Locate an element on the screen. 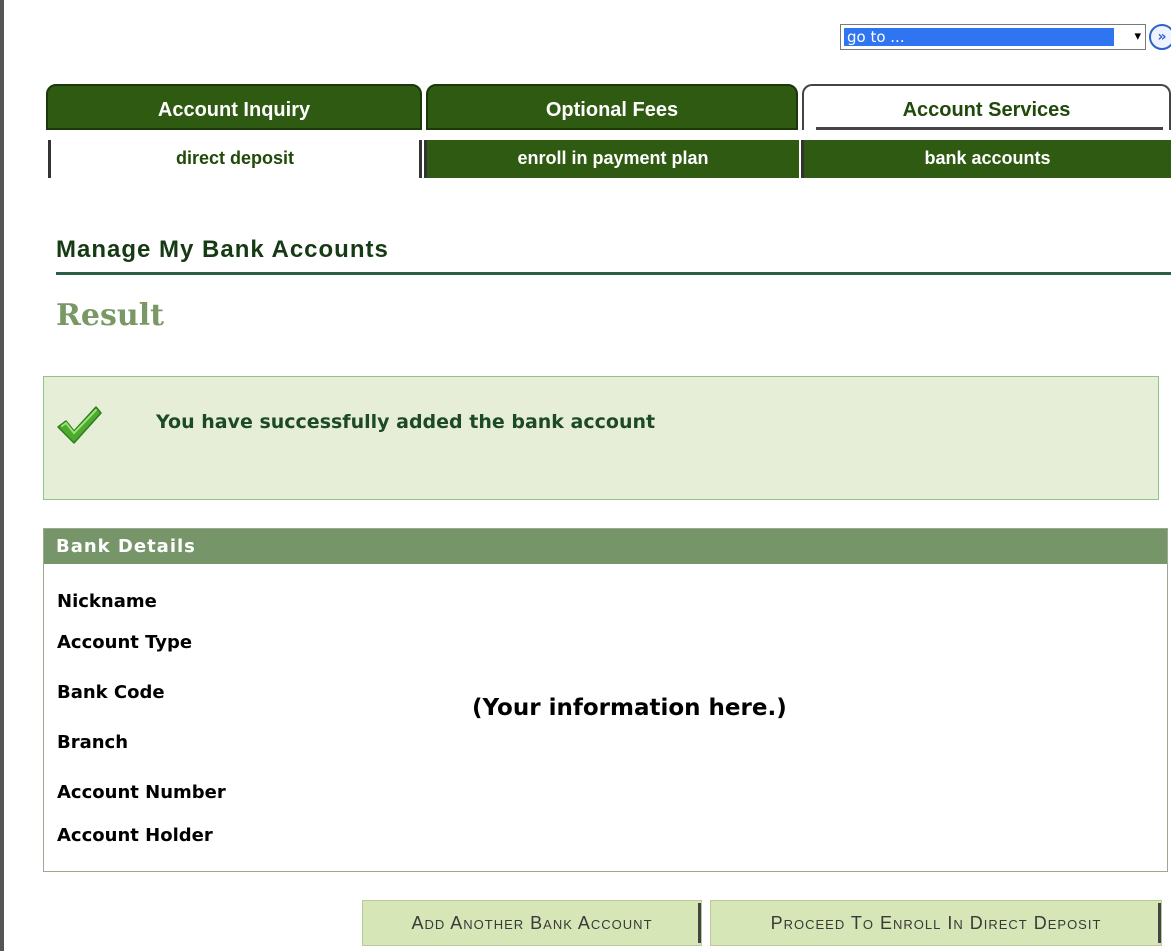  page-title: Manage My Bank Accounts is located at coordinates (222, 249).